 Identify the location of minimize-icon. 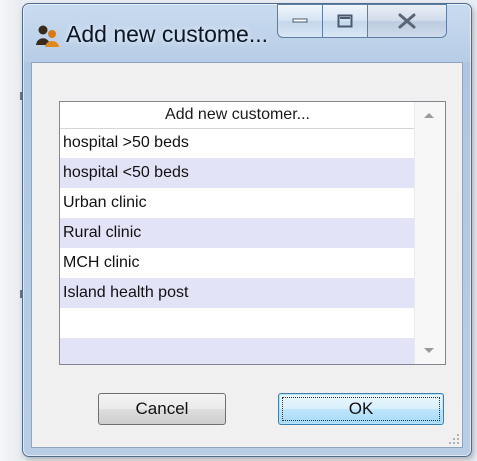
(300, 20).